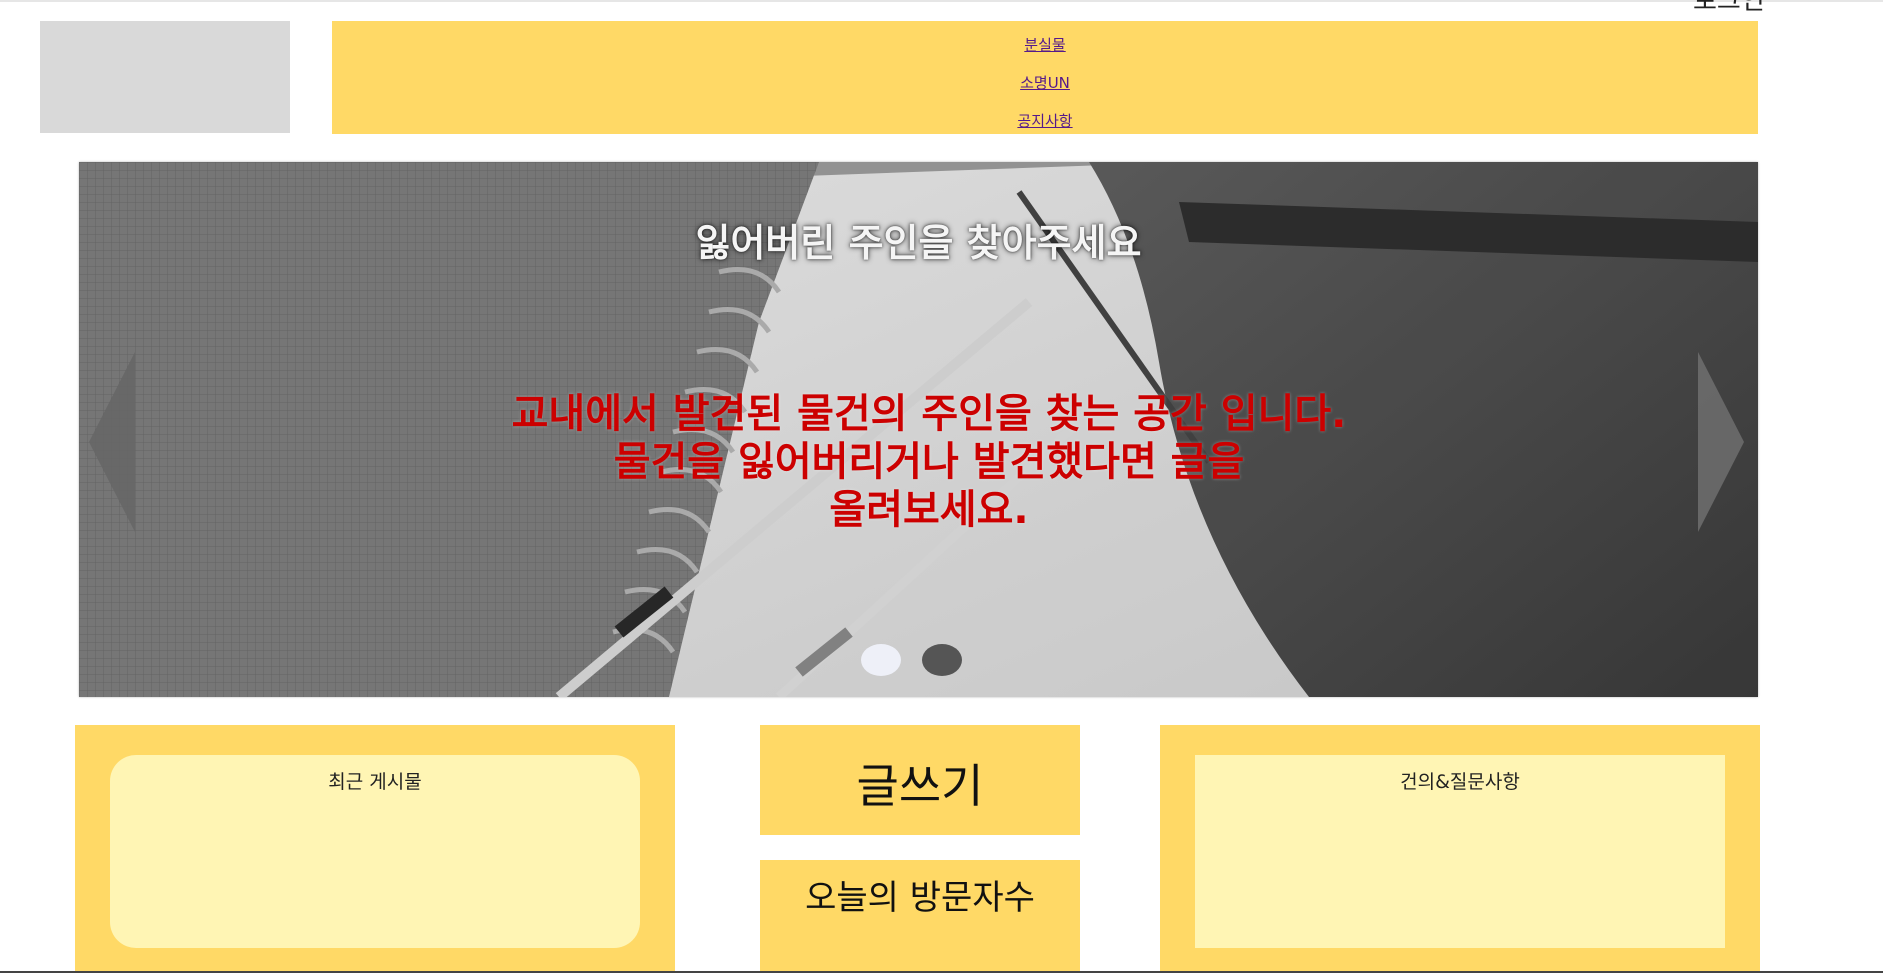 This screenshot has height=973, width=1883. I want to click on visitor-count-label: 오늘의 방문자수, so click(920, 898).